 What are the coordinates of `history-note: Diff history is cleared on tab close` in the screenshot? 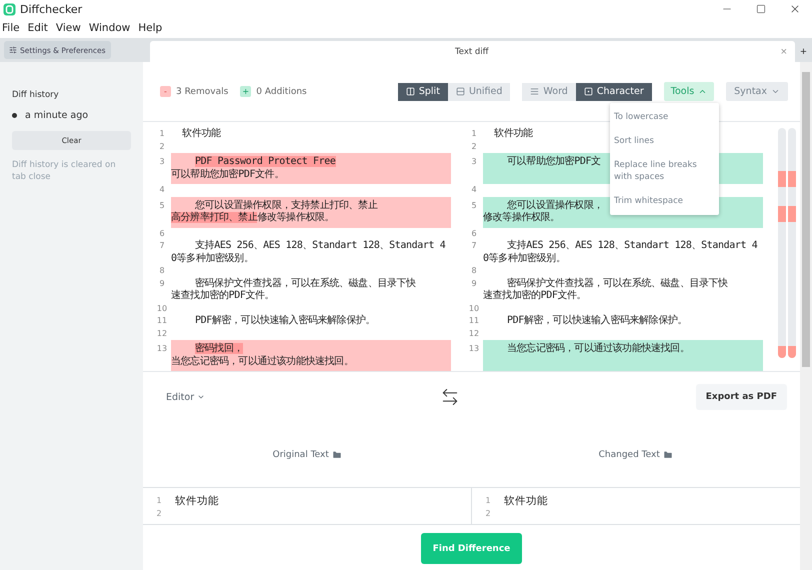 It's located at (64, 171).